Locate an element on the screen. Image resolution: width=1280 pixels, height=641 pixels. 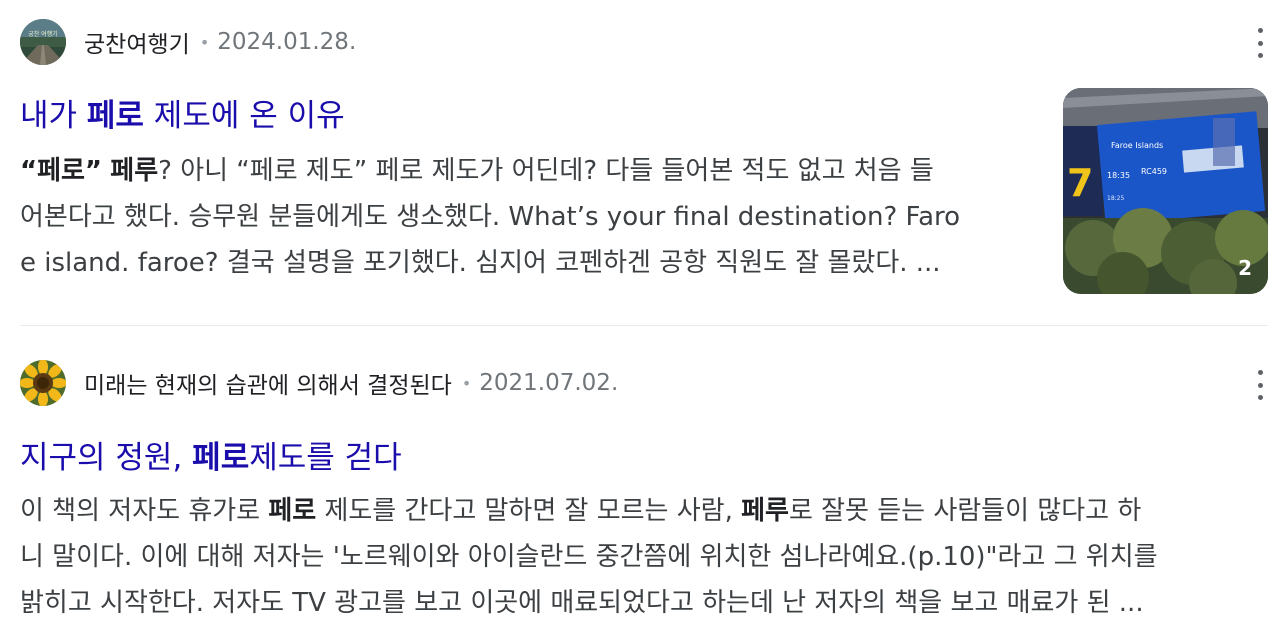
snippet-highlight: “페로” is located at coordinates (61, 171).